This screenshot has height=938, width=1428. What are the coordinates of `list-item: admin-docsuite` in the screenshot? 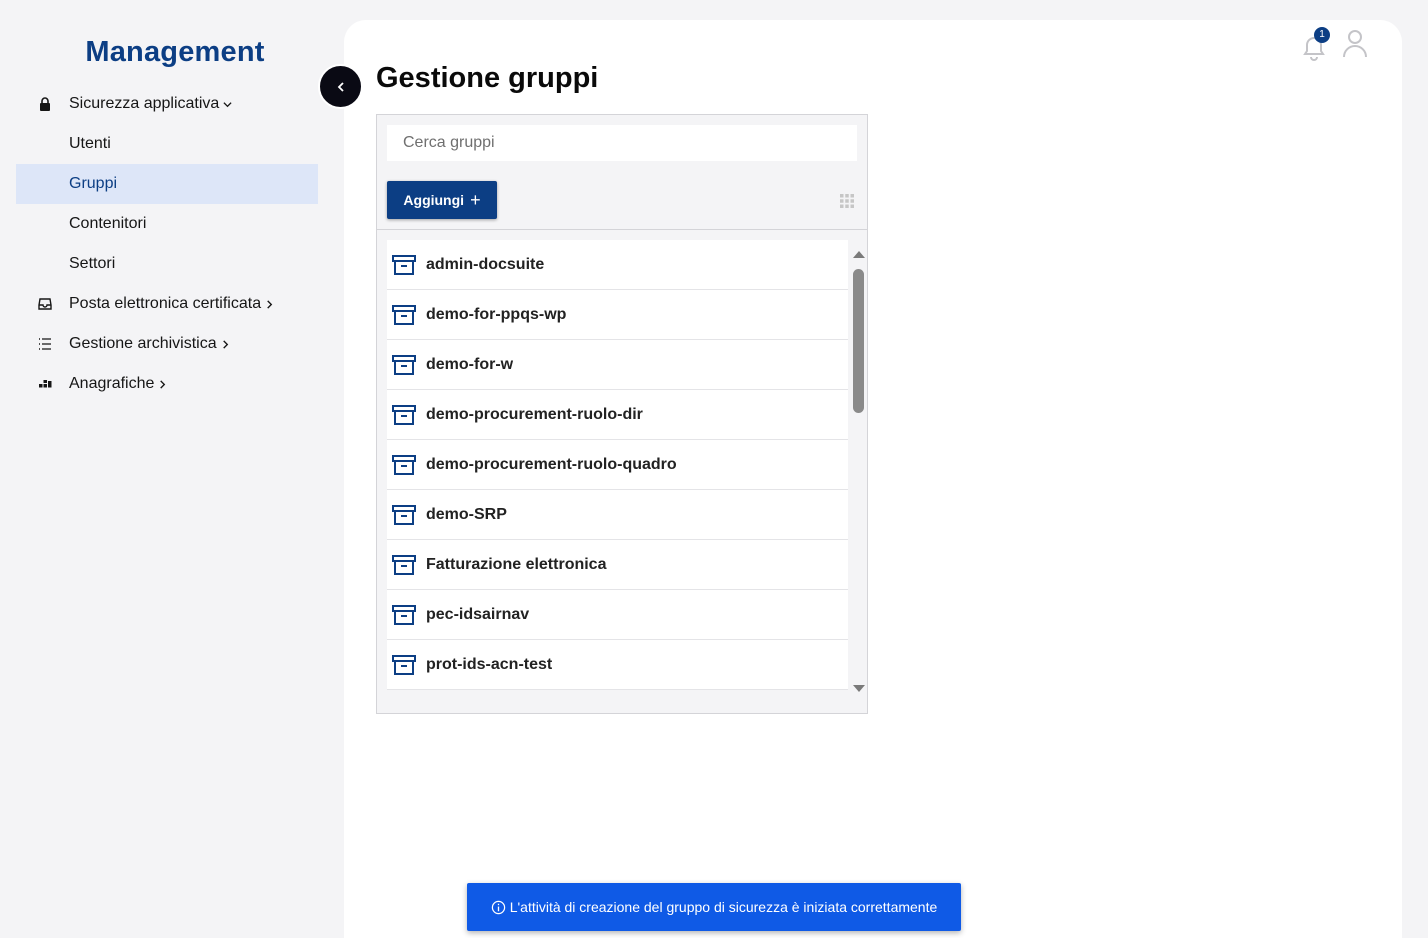 It's located at (617, 265).